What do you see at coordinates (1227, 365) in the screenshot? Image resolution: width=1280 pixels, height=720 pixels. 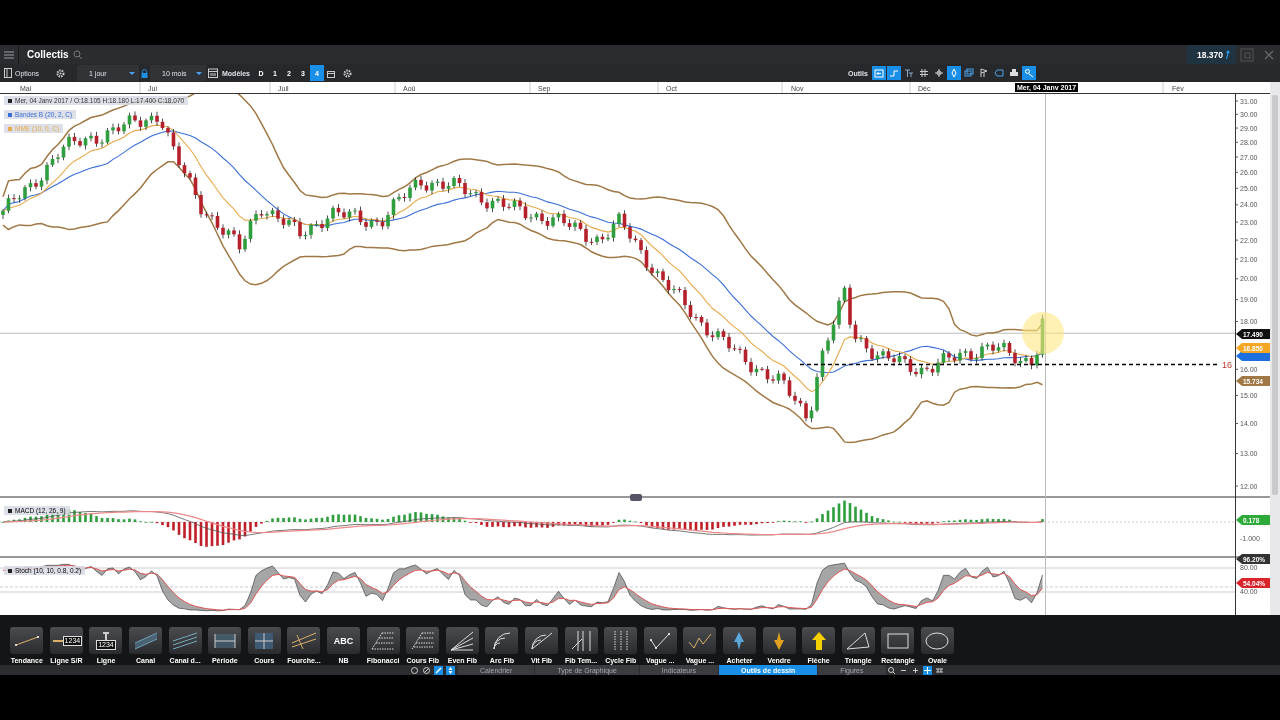 I see `level-label: 16` at bounding box center [1227, 365].